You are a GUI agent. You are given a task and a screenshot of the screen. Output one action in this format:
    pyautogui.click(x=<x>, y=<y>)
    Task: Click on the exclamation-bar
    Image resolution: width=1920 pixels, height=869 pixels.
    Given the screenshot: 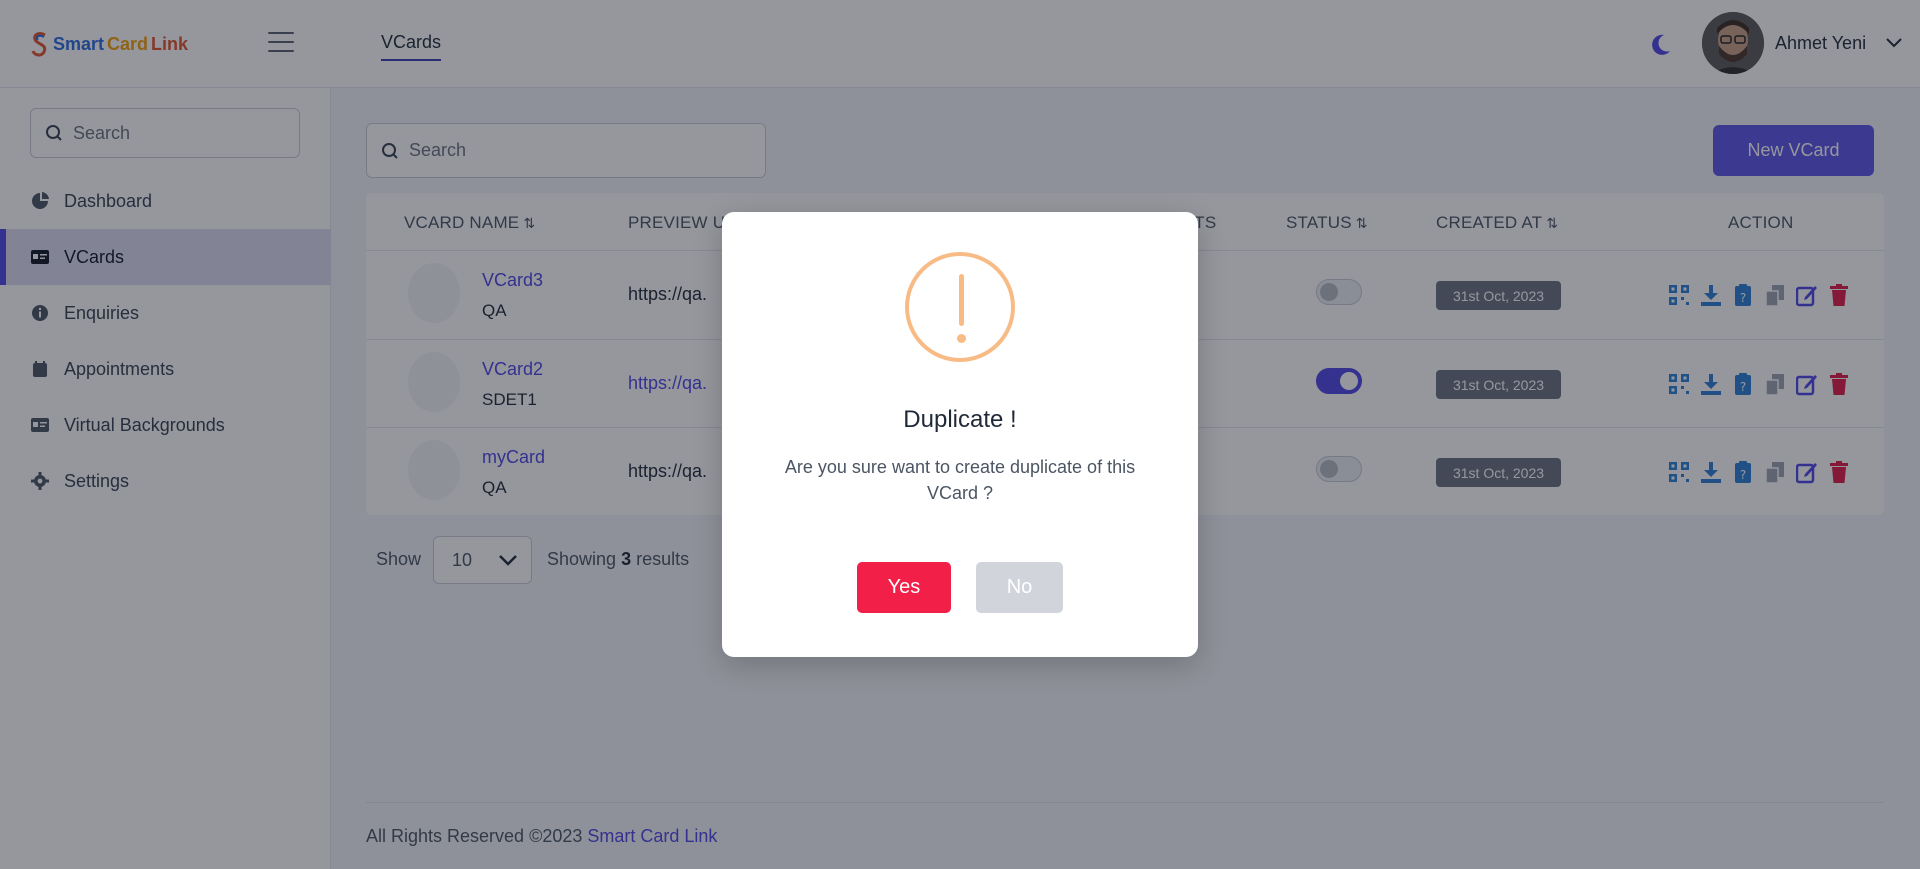 What is the action you would take?
    pyautogui.click(x=961, y=300)
    